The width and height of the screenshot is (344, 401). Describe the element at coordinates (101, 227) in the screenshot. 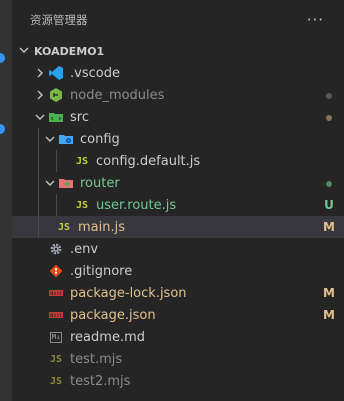

I see `tree-item-label: main.js` at that location.